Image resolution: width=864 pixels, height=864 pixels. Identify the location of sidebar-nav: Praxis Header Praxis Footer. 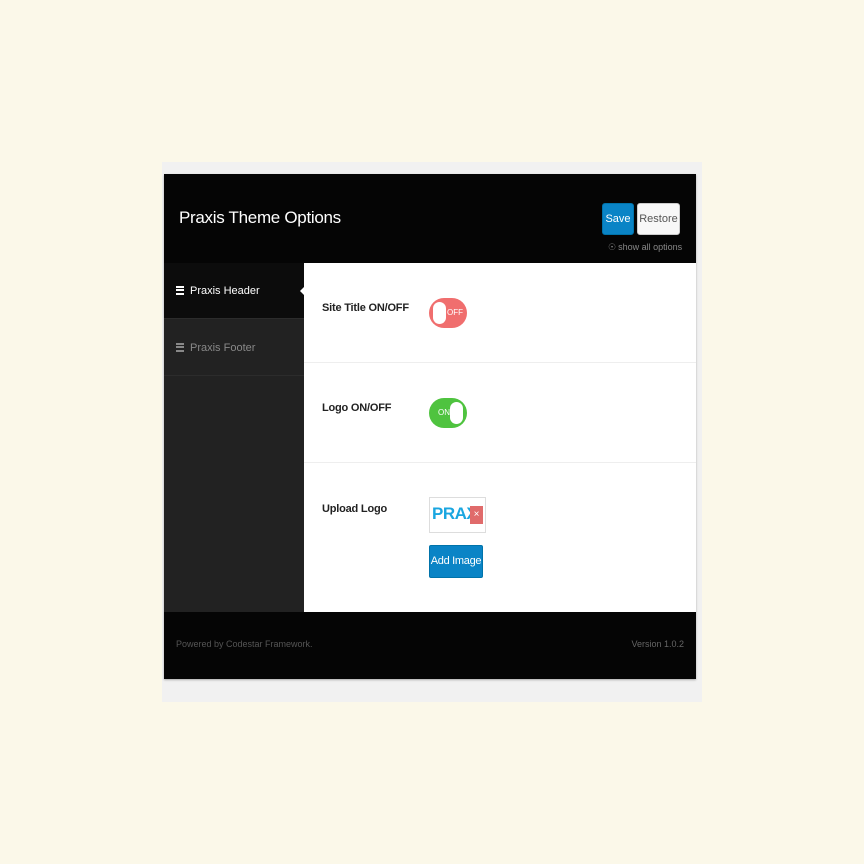
(234, 437).